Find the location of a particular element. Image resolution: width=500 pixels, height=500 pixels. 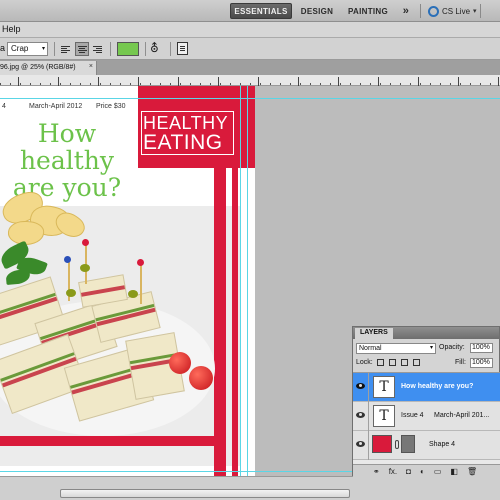

layer-row: T How healthy are you? is located at coordinates (426, 387).